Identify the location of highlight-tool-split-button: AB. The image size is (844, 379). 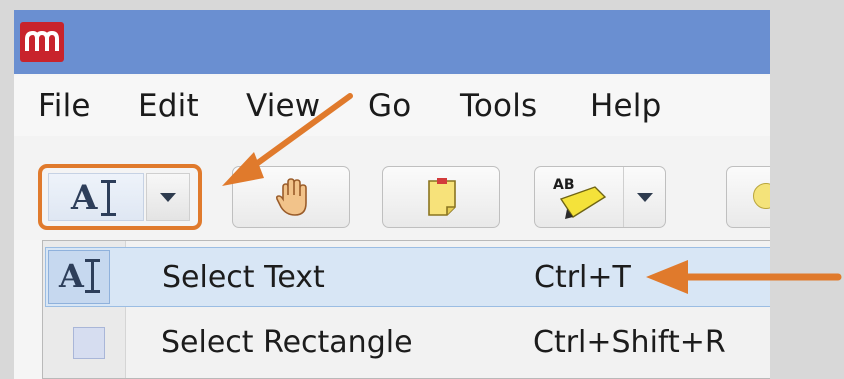
(600, 197).